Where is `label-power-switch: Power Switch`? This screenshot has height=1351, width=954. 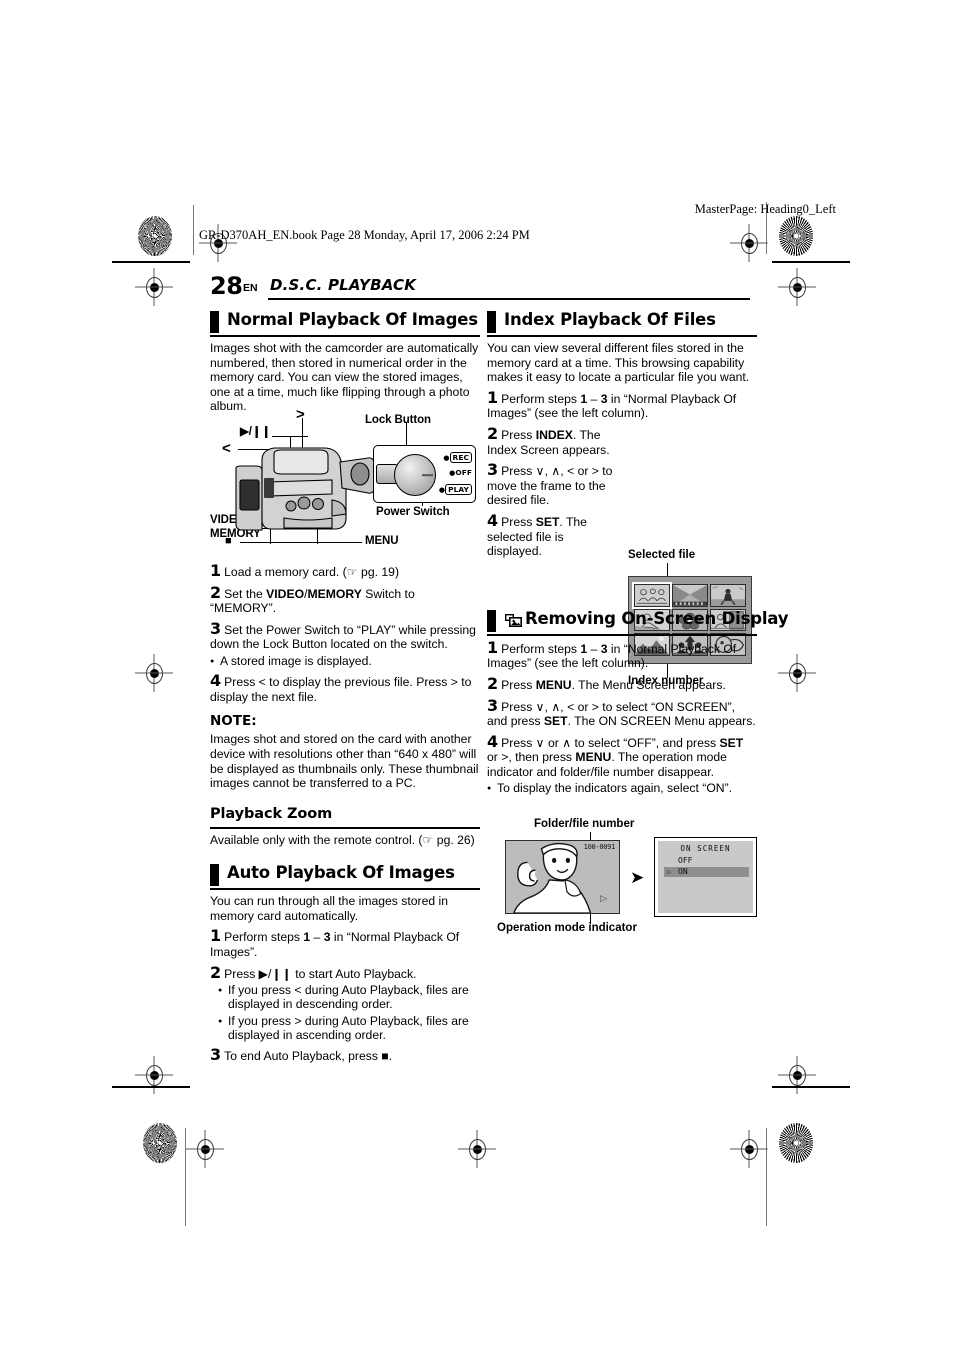 label-power-switch: Power Switch is located at coordinates (413, 511).